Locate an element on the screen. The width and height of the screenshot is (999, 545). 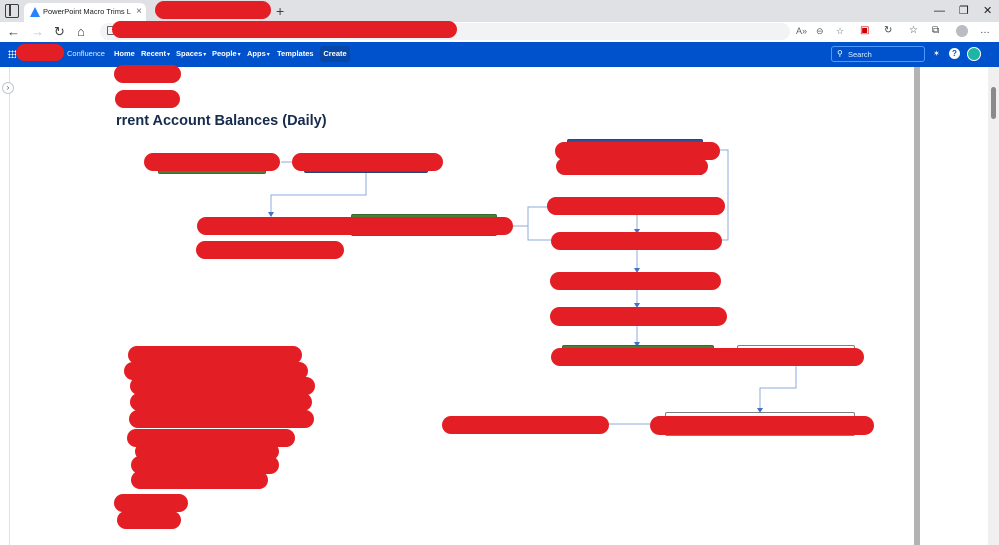
zoom-icon: ⊖ is located at coordinates (820, 31).